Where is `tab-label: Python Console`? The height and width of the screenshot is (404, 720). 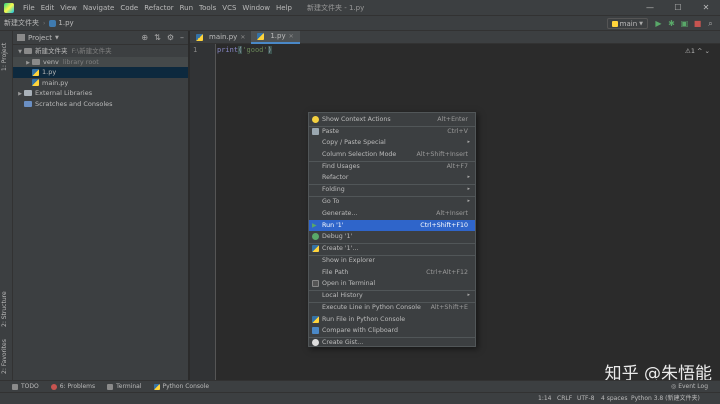 tab-label: Python Console is located at coordinates (186, 386).